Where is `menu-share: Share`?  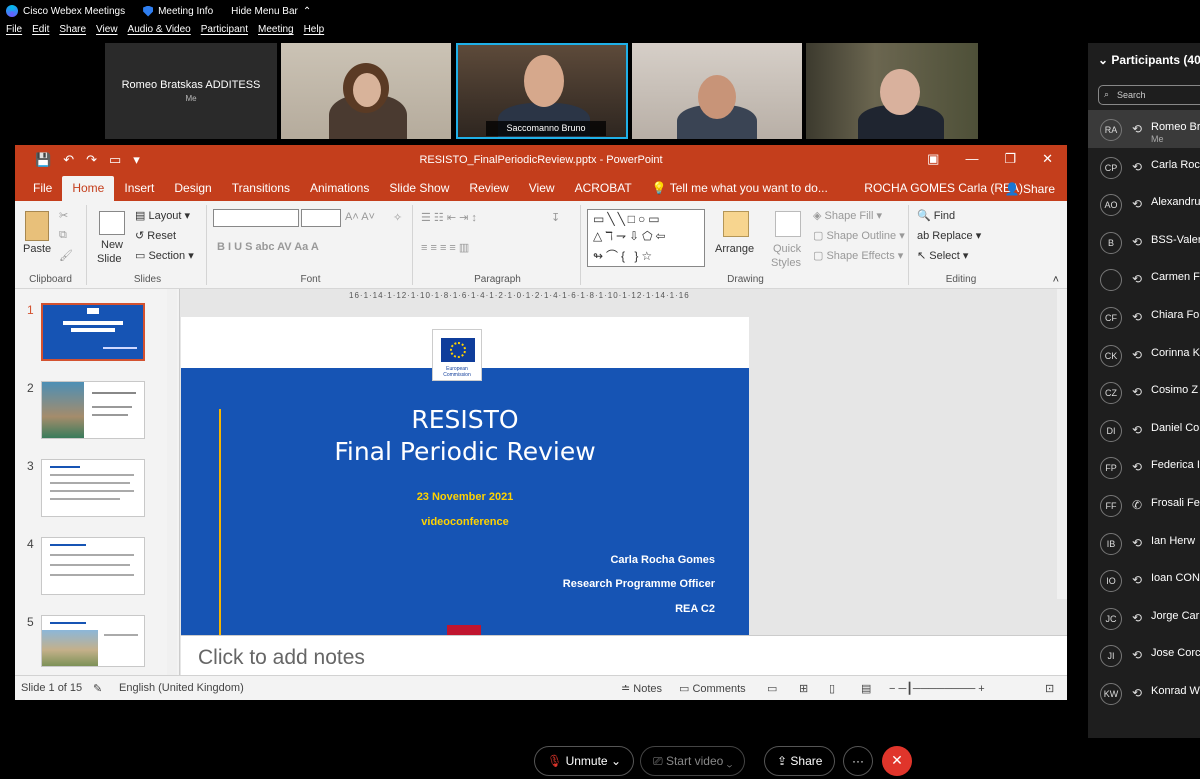 menu-share: Share is located at coordinates (72, 33).